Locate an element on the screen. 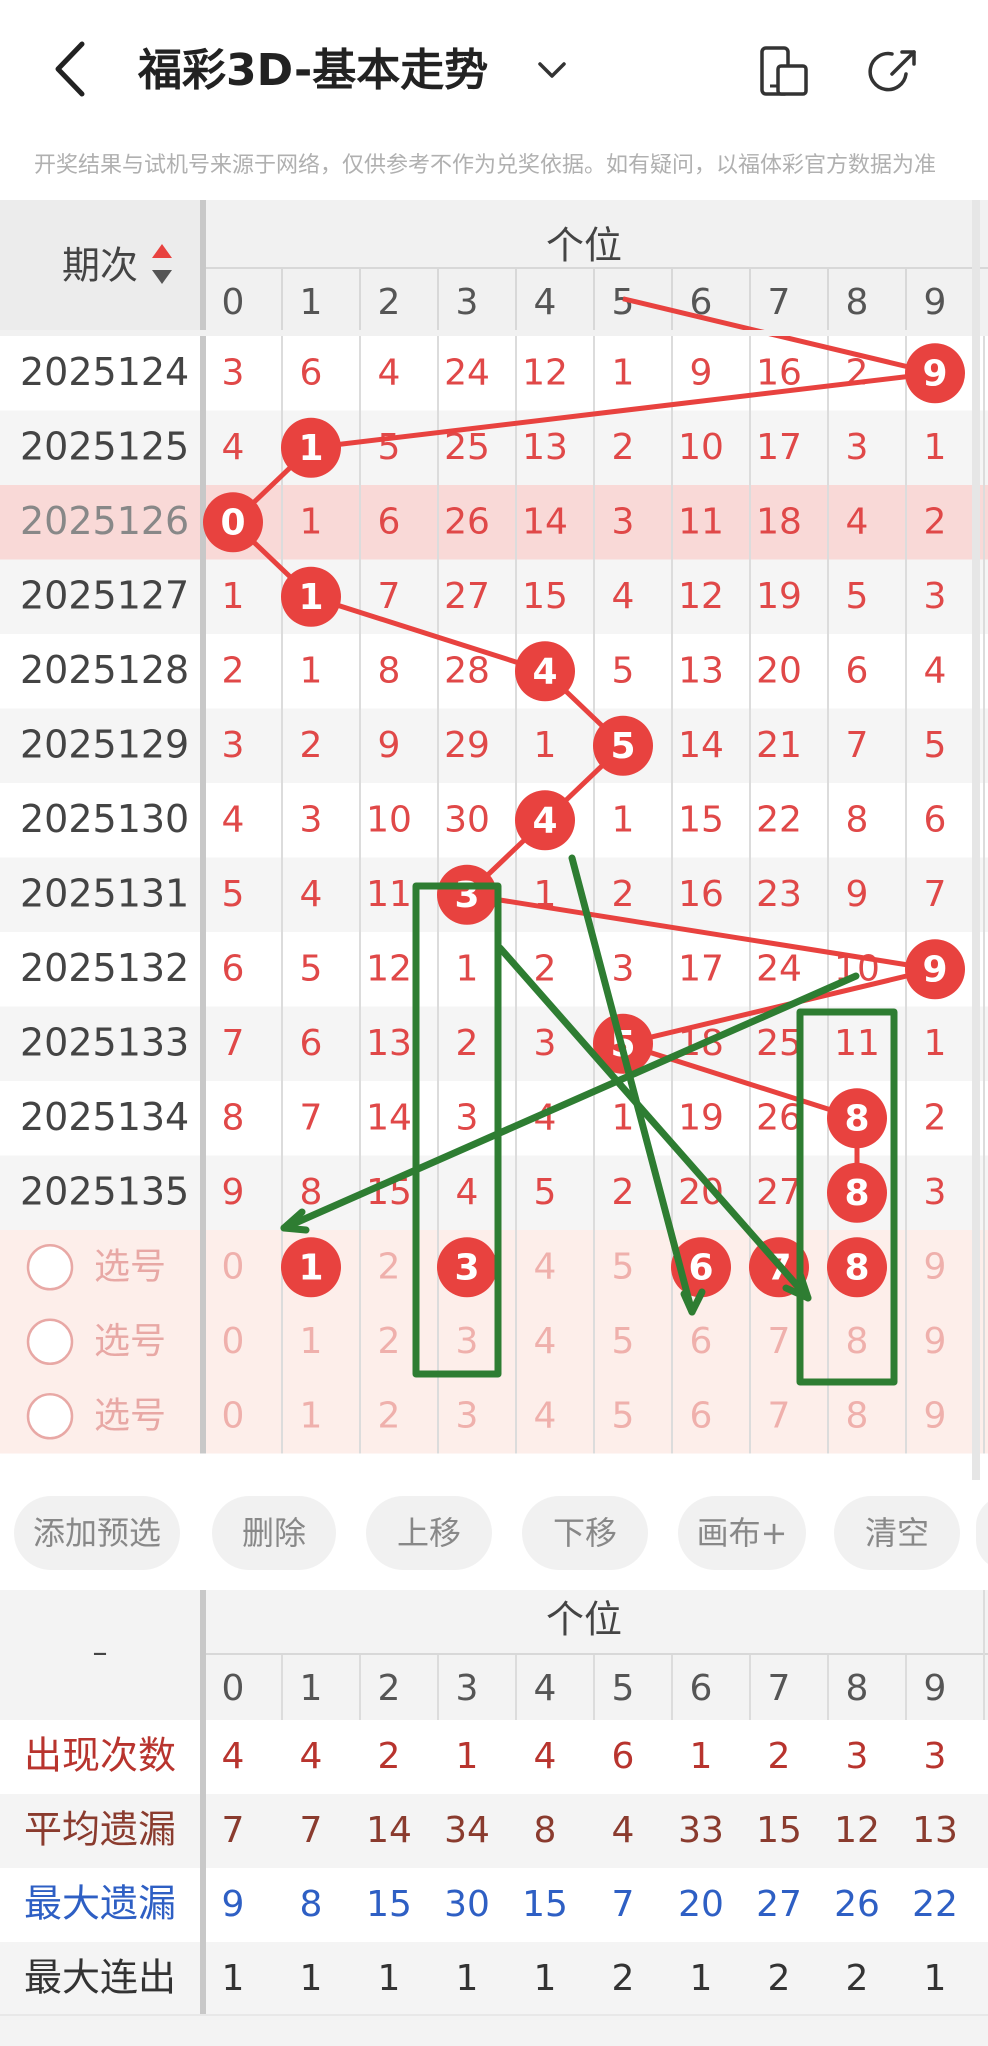  selected-pick-ball: 8 is located at coordinates (857, 1267).